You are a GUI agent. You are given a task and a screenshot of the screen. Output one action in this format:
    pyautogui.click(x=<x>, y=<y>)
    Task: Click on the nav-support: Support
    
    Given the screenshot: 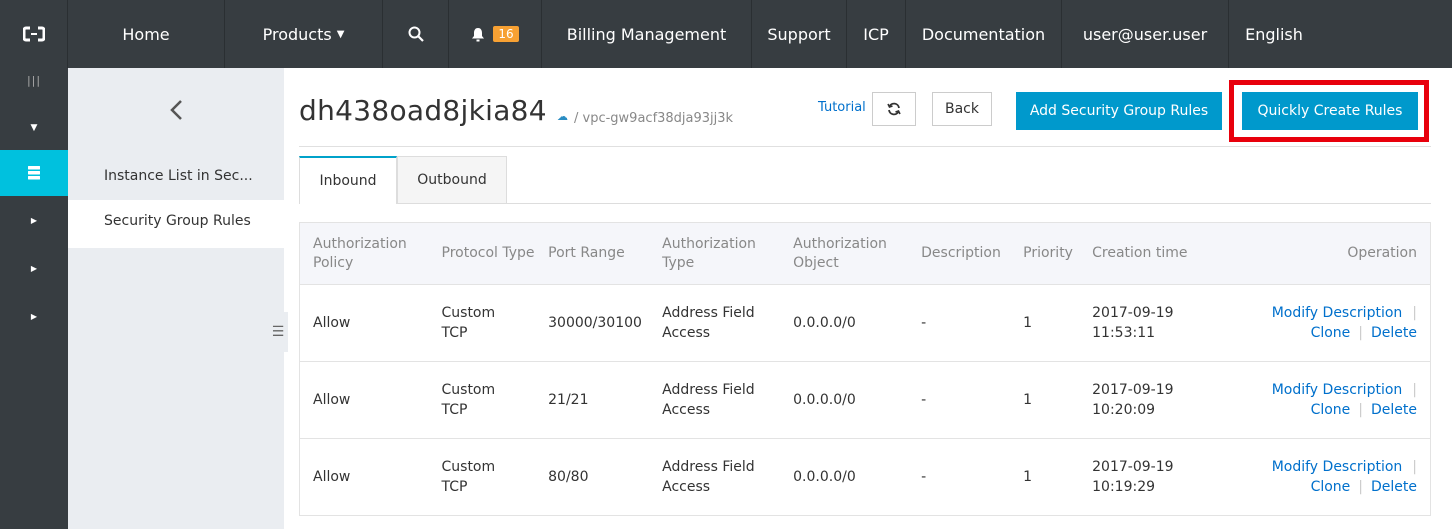 What is the action you would take?
    pyautogui.click(x=799, y=34)
    